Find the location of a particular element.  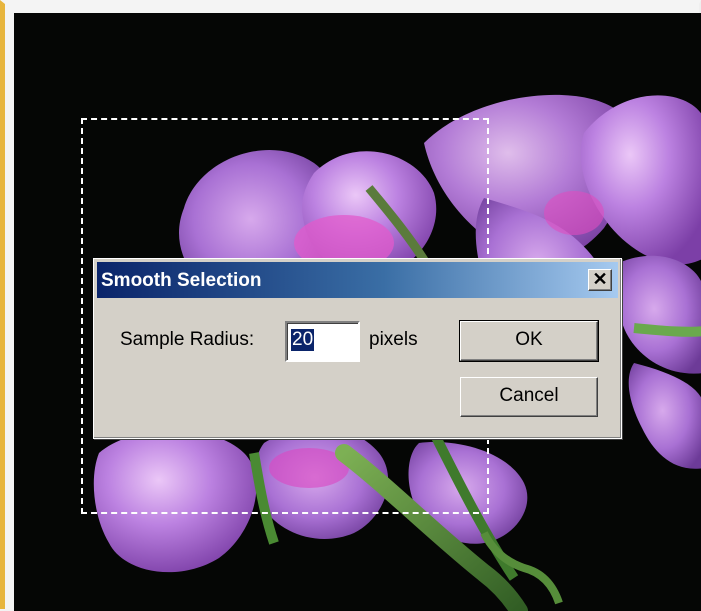

sample-radius-value: 20 is located at coordinates (303, 340).